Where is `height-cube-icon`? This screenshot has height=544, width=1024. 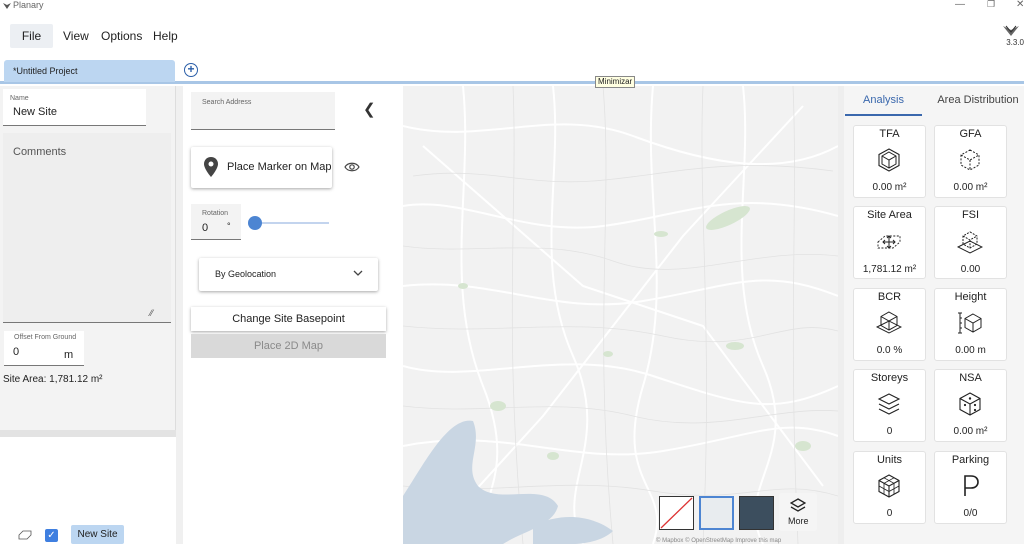 height-cube-icon is located at coordinates (970, 323).